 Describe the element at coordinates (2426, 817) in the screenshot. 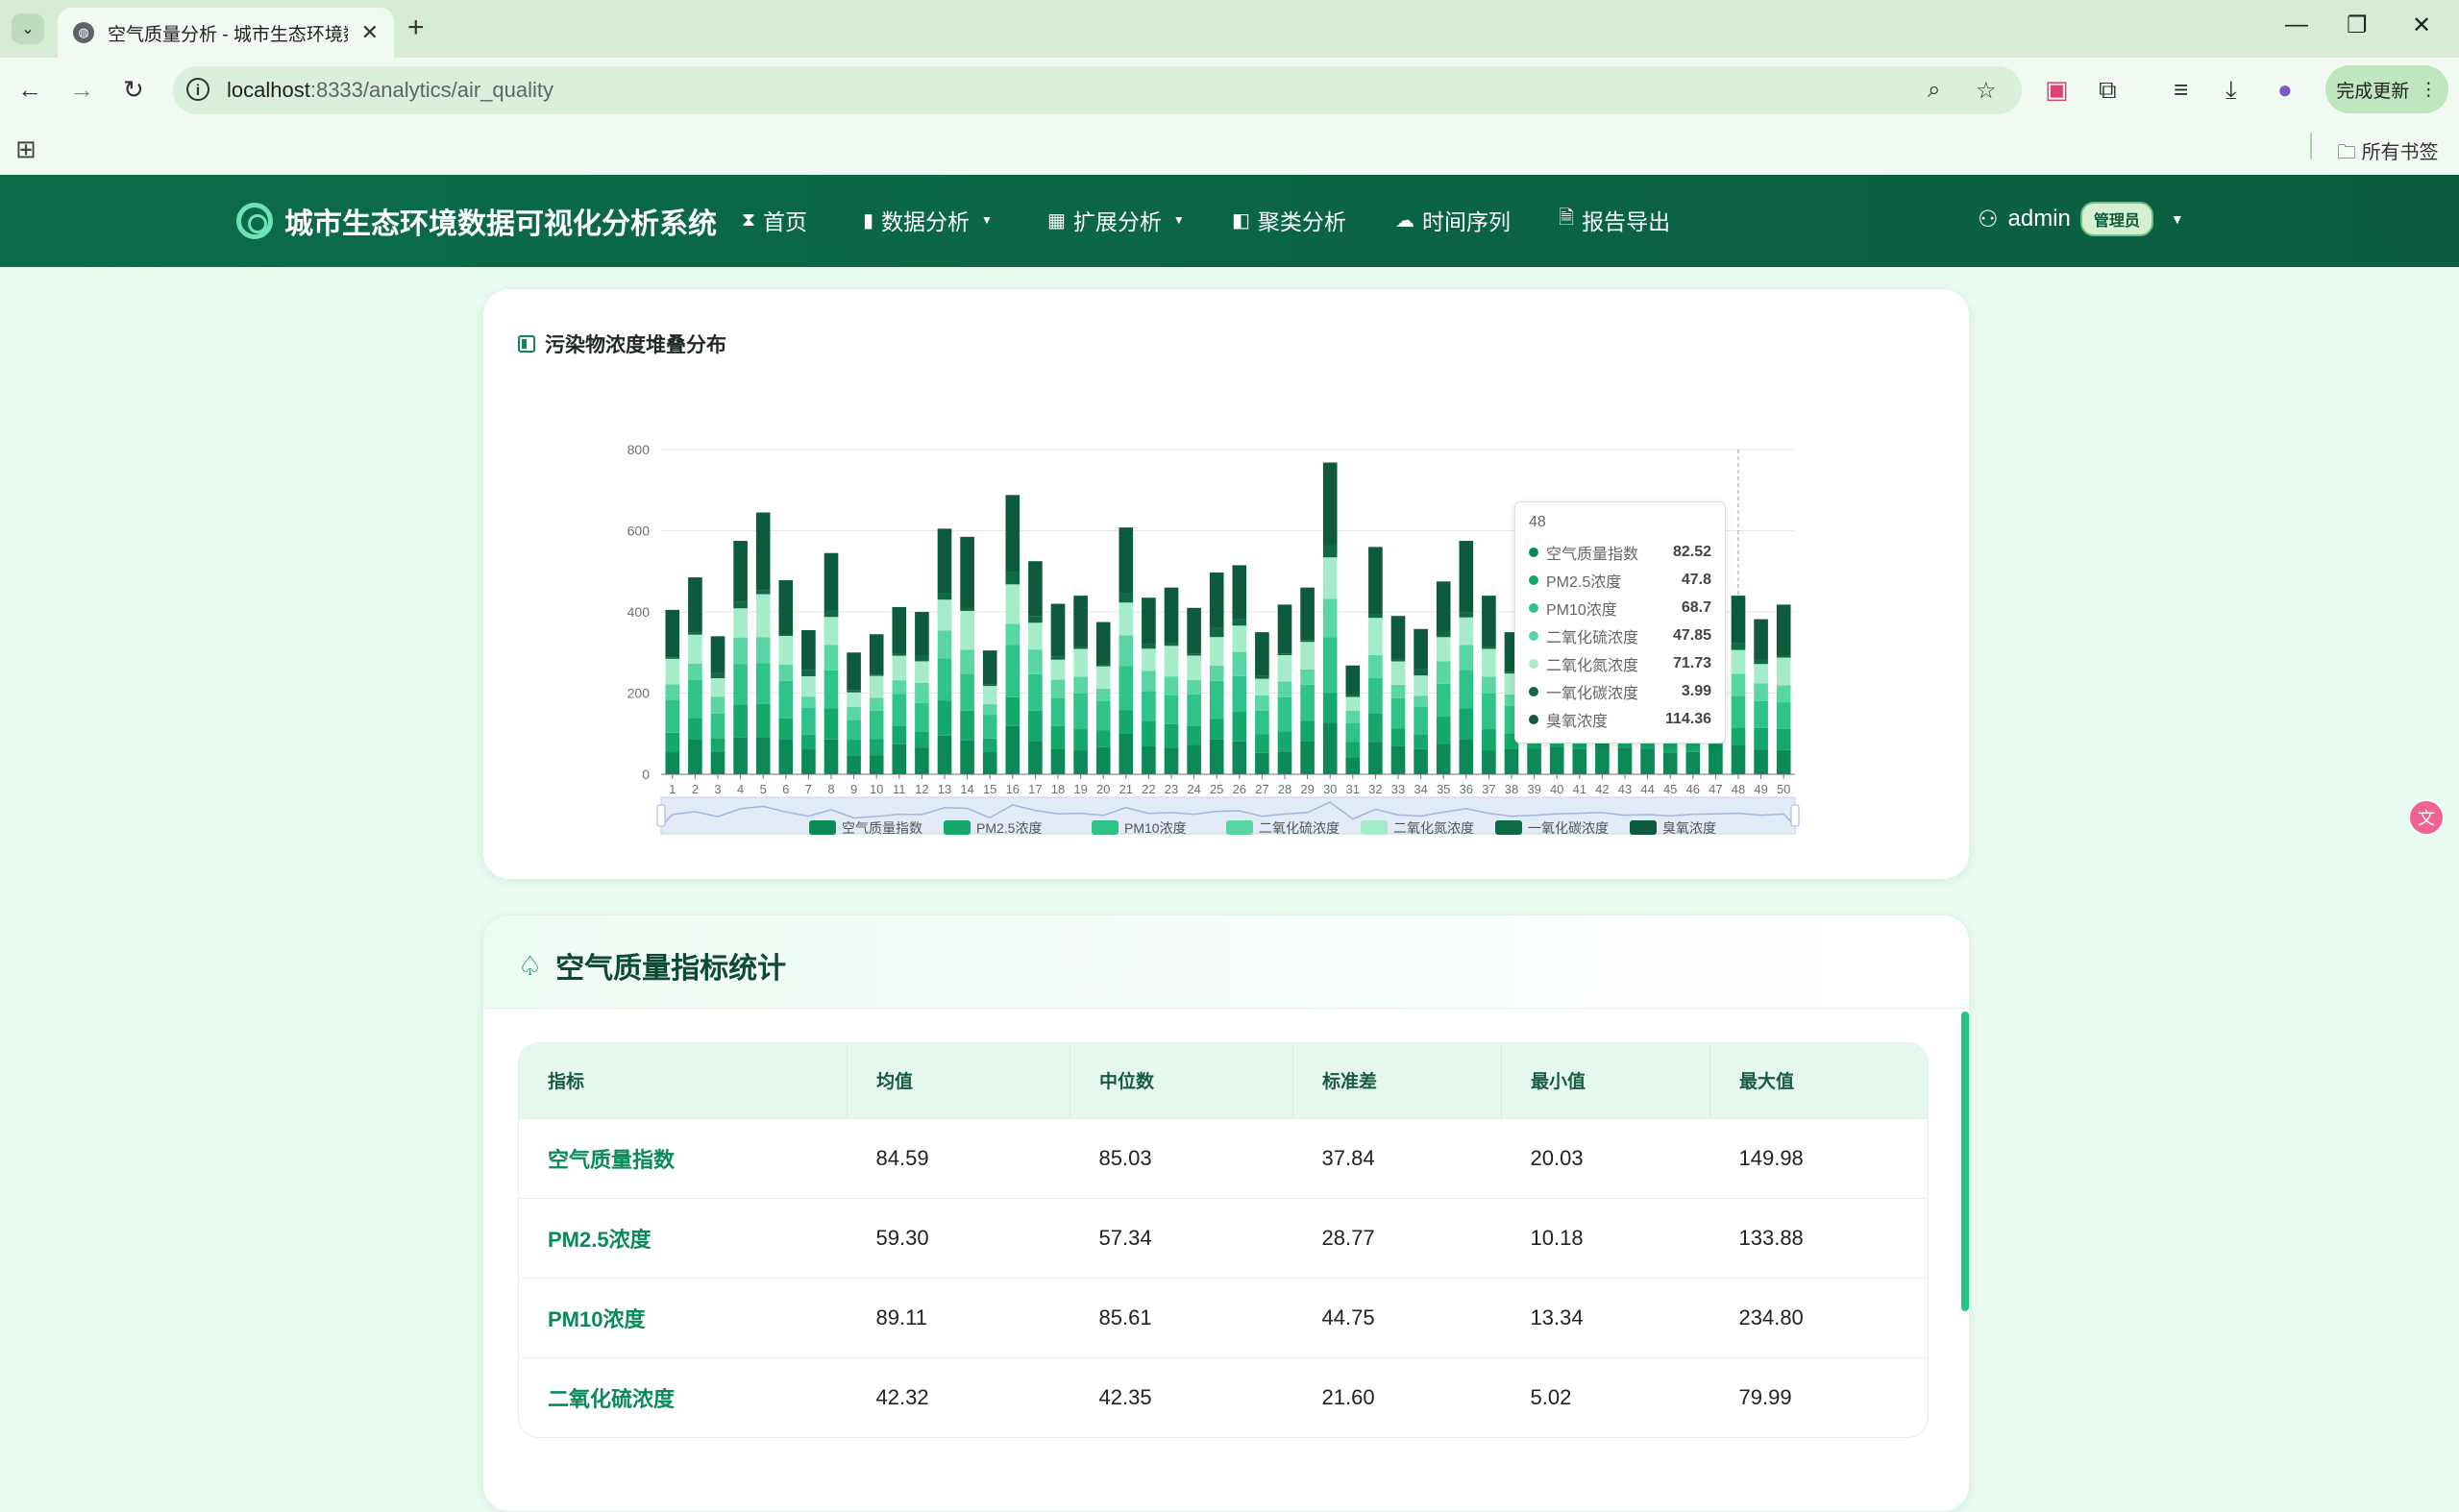

I see `translate-floating-icon: 文` at that location.